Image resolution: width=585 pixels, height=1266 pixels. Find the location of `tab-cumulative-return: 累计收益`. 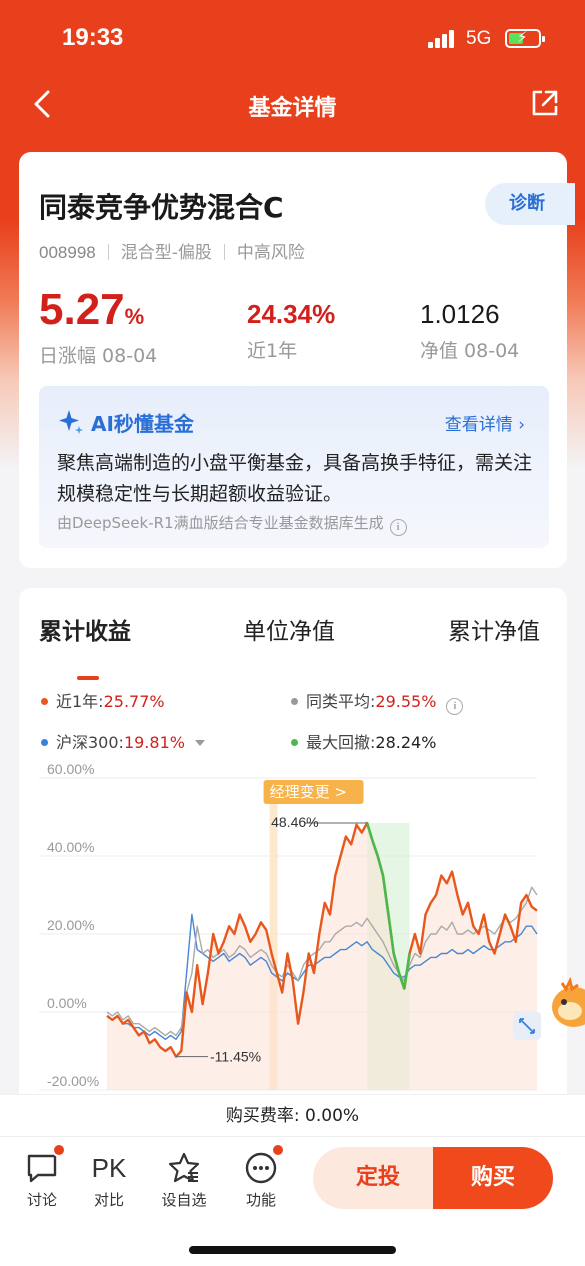

tab-cumulative-return: 累计收益 is located at coordinates (85, 629).